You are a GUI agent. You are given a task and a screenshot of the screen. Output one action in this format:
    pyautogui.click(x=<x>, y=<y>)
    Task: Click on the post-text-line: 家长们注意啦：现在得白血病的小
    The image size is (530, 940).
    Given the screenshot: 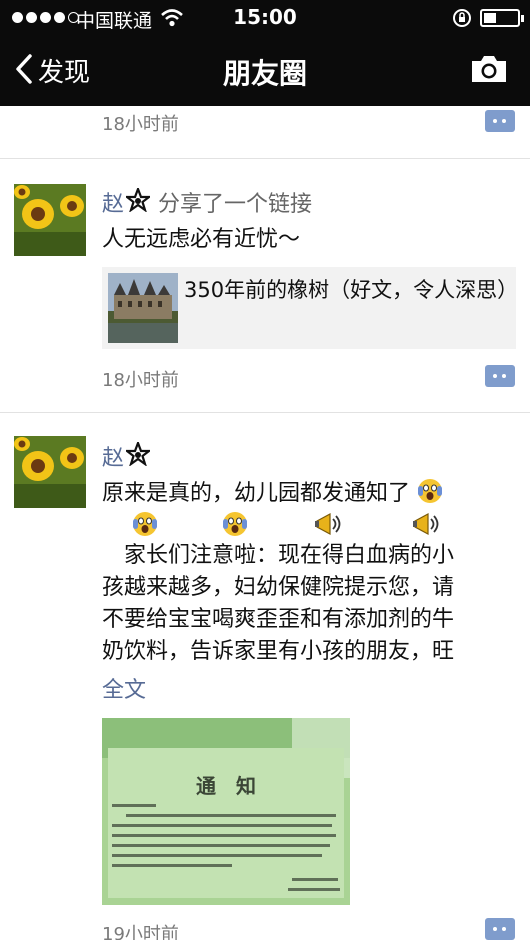 What is the action you would take?
    pyautogui.click(x=278, y=555)
    